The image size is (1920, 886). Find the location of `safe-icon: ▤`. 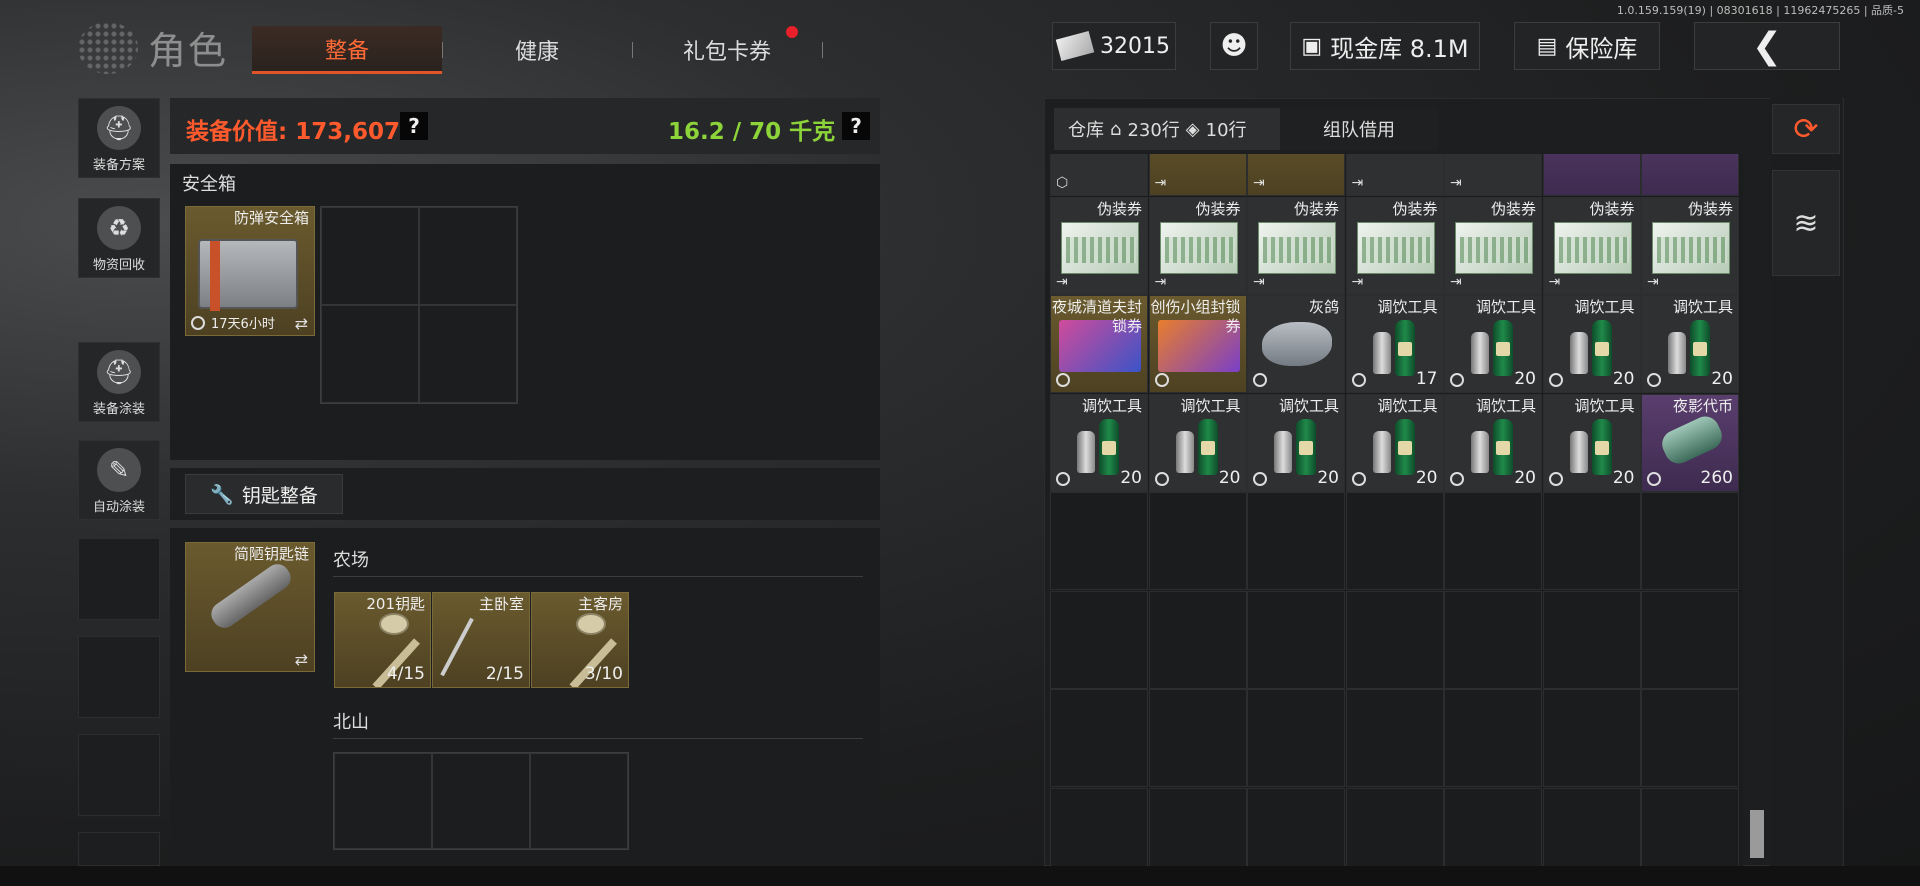

safe-icon: ▤ is located at coordinates (1547, 46).